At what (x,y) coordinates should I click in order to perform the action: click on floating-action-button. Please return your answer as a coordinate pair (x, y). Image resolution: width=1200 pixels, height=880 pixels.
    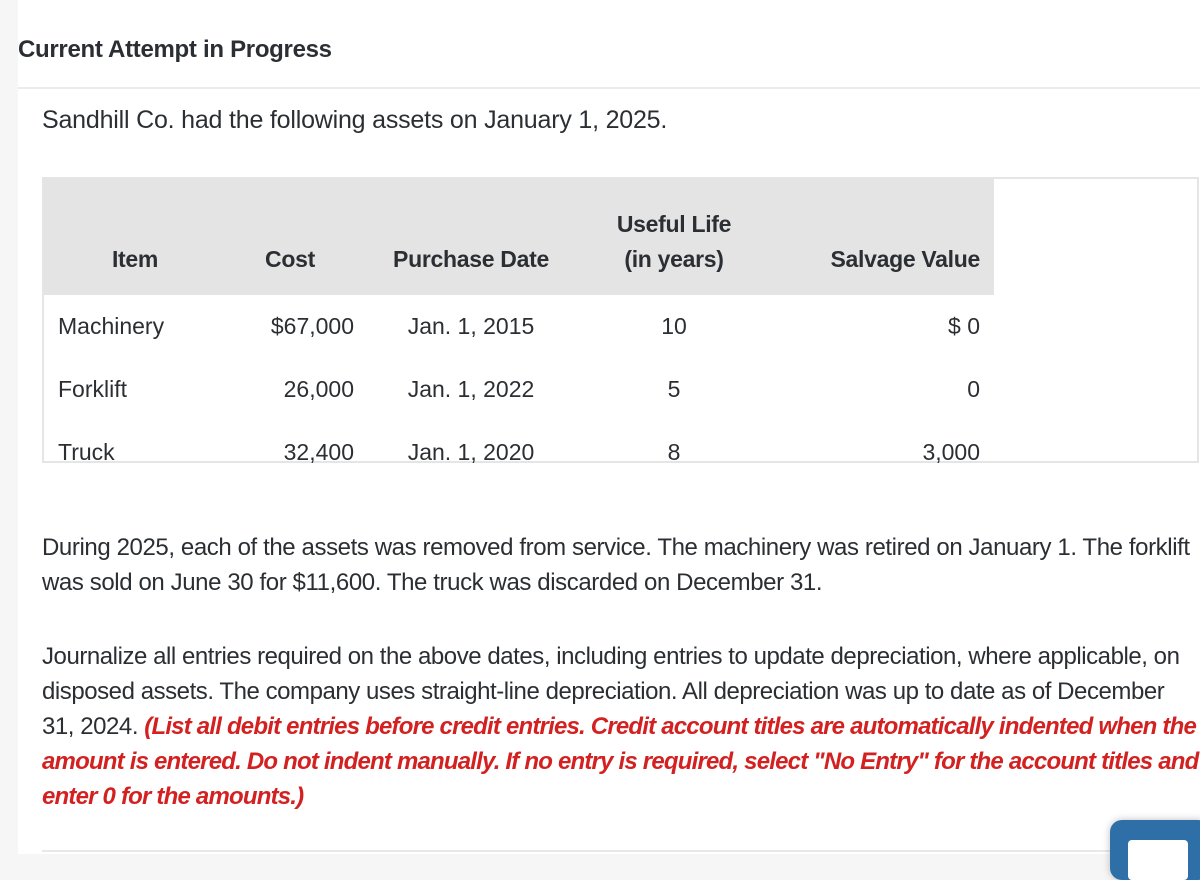
    Looking at the image, I should click on (1155, 850).